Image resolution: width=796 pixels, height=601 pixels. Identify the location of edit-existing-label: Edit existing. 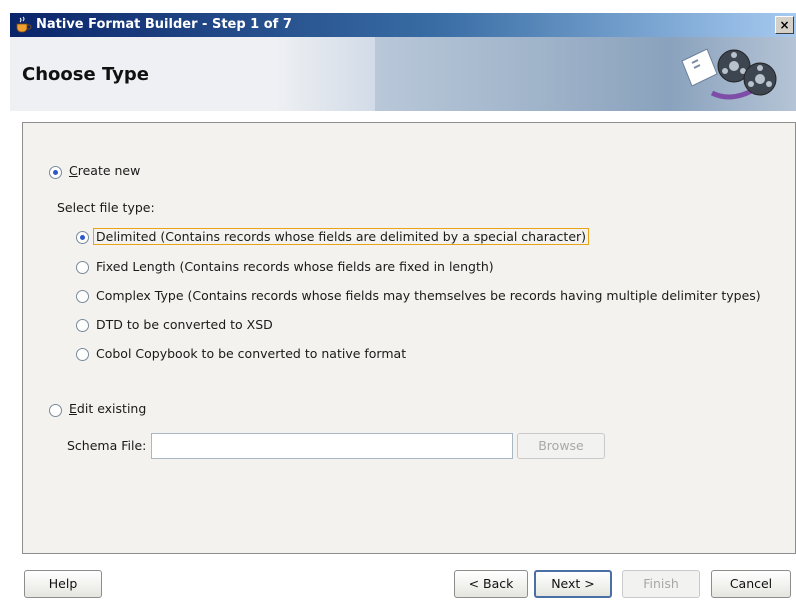
(107, 408).